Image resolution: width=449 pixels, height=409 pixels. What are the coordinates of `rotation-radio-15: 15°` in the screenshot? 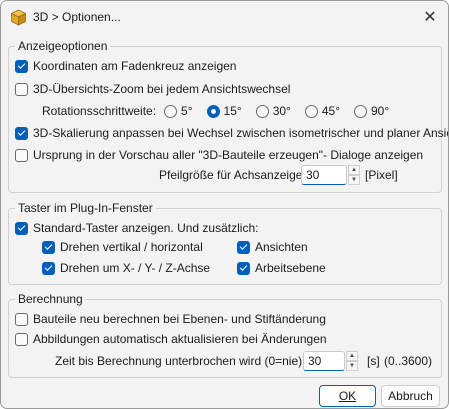 It's located at (224, 111).